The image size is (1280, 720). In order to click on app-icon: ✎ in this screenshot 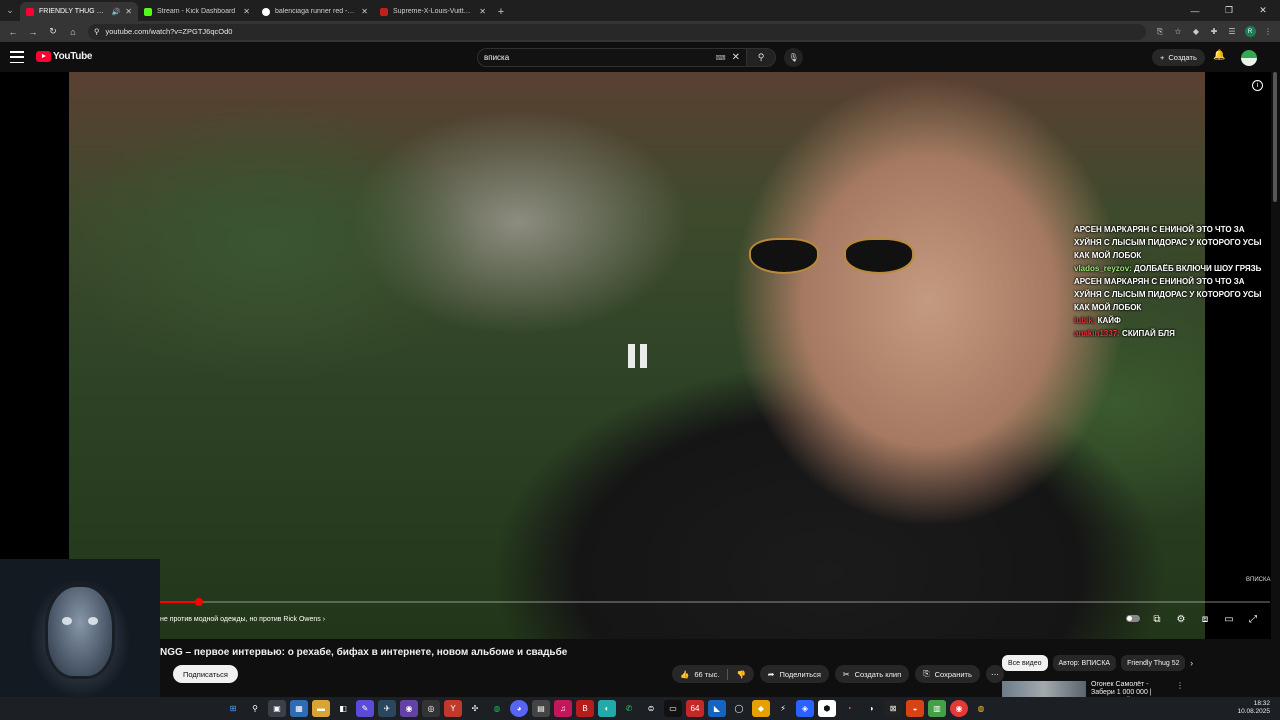, I will do `click(365, 708)`.